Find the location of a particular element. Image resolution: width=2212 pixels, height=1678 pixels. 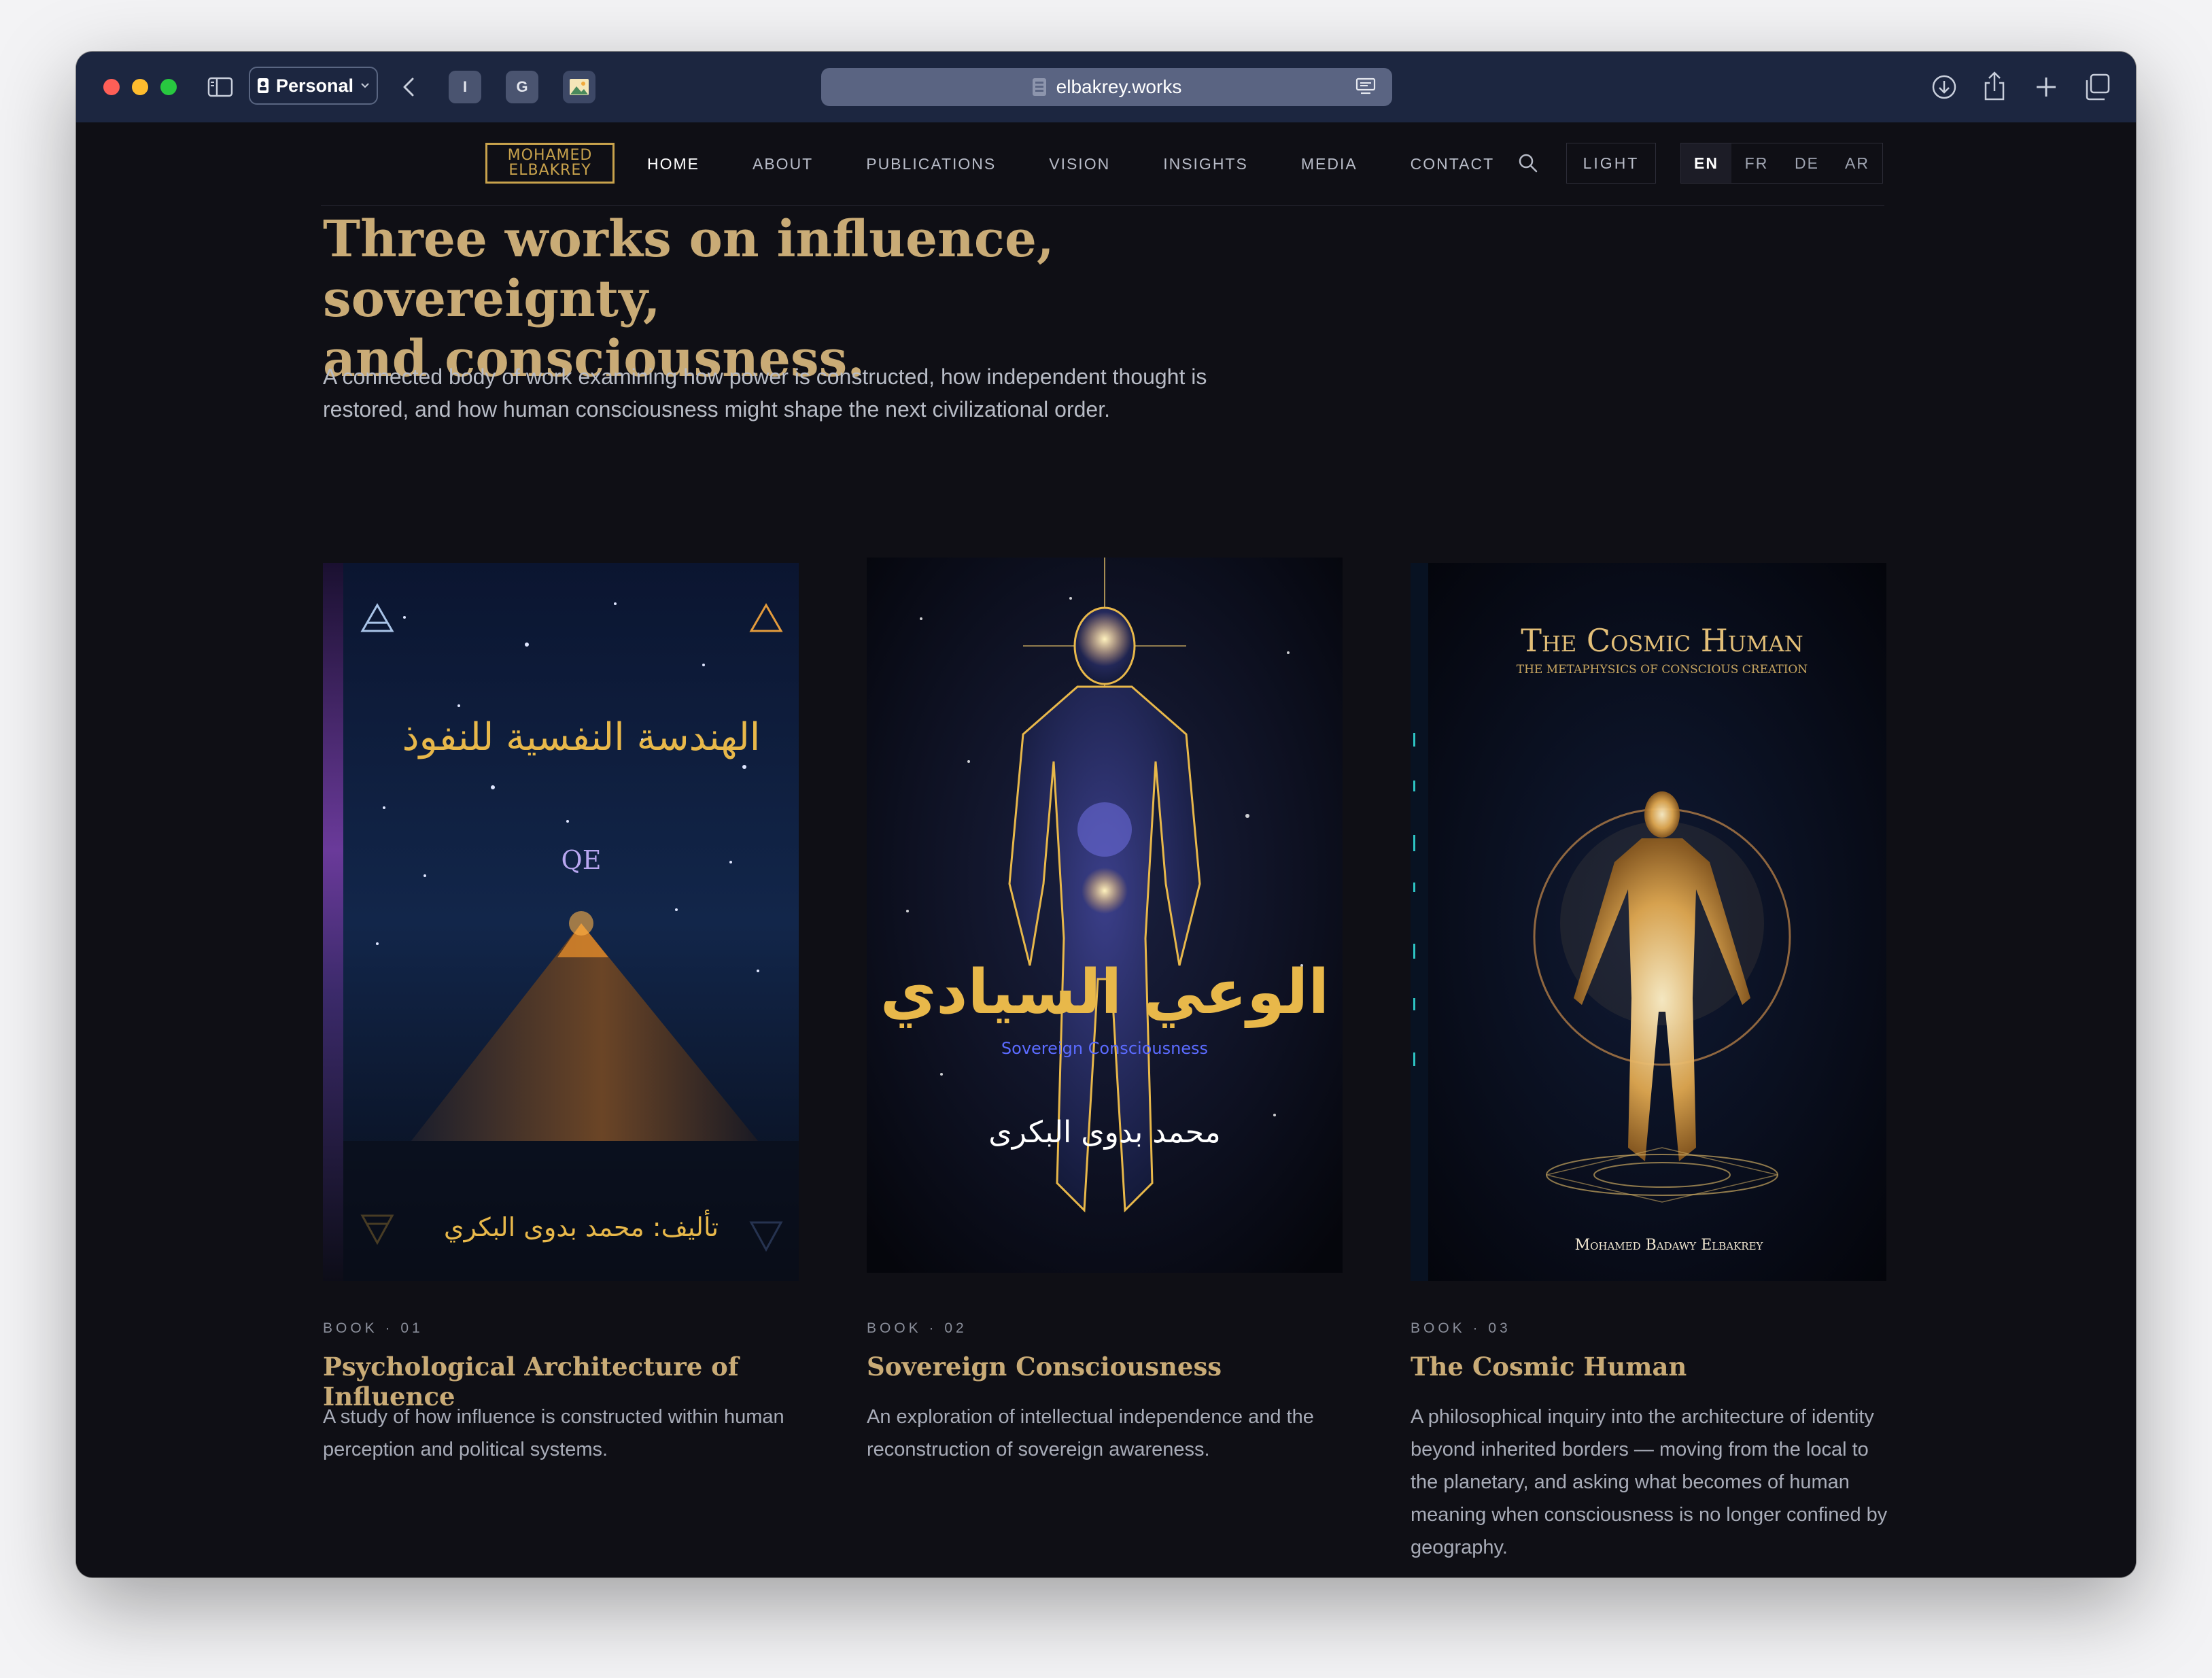

site-info-icon is located at coordinates (1039, 87).